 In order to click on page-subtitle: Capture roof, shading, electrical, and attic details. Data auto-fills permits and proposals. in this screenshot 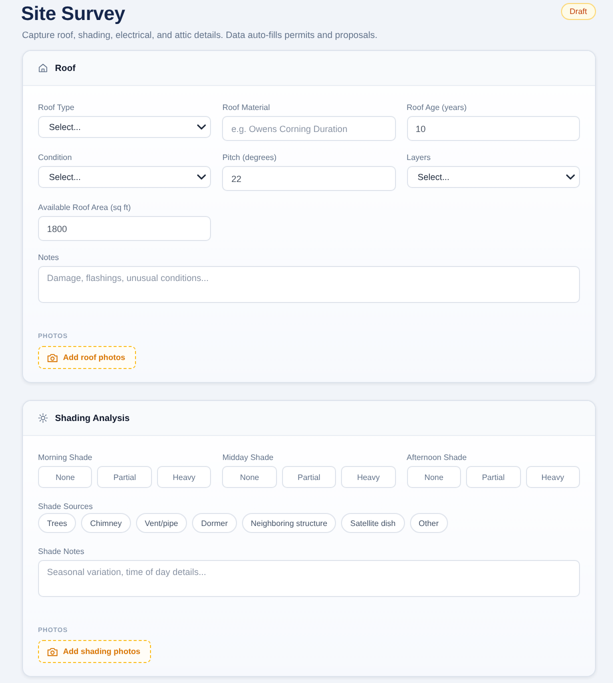, I will do `click(200, 35)`.